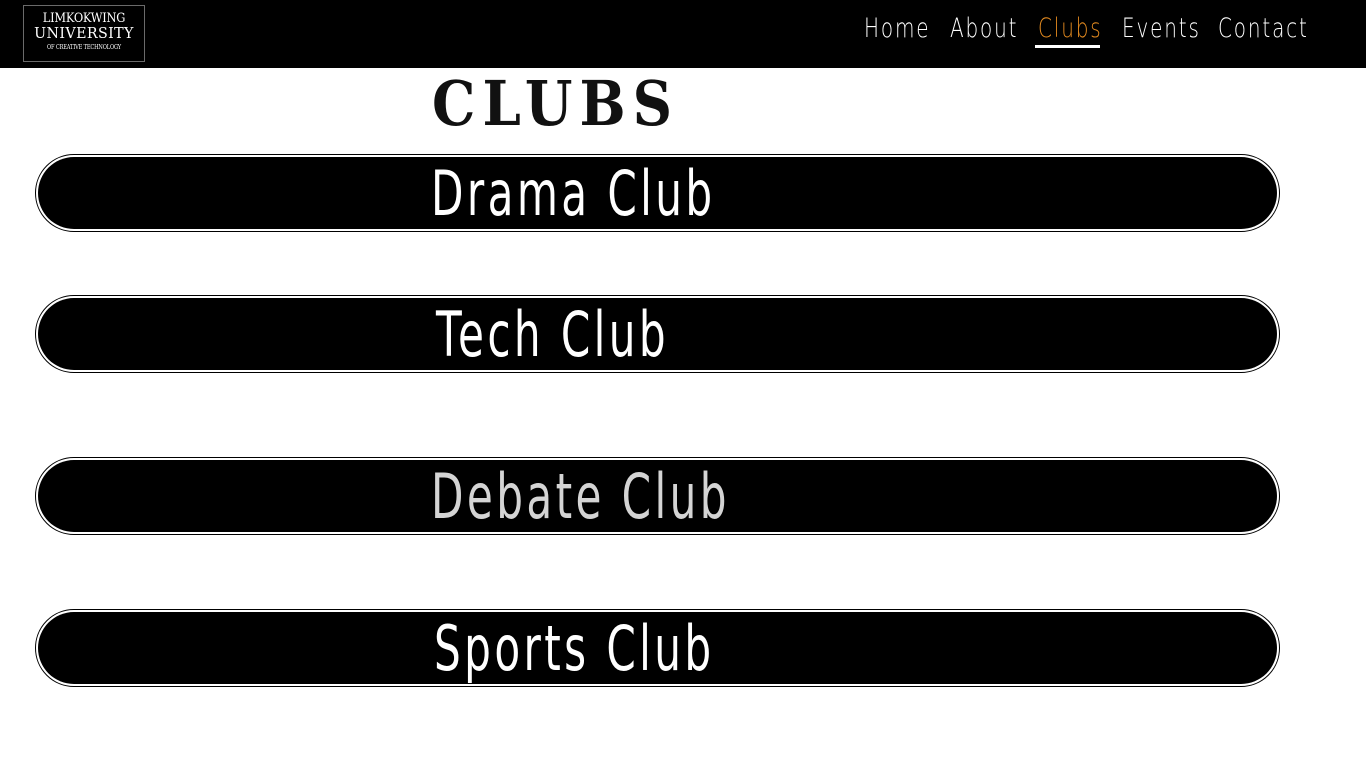 This screenshot has width=1366, height=768. I want to click on page-title: CLUBS, so click(582, 104).